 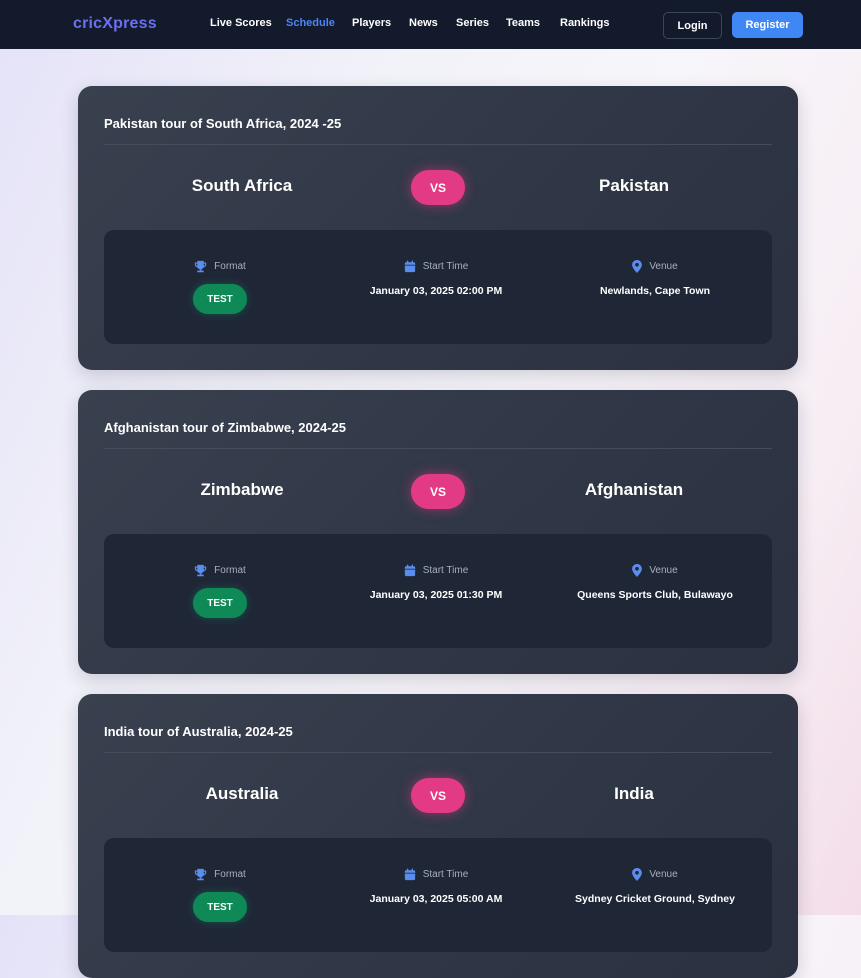 I want to click on brand-logo: cricXpress, so click(x=115, y=24).